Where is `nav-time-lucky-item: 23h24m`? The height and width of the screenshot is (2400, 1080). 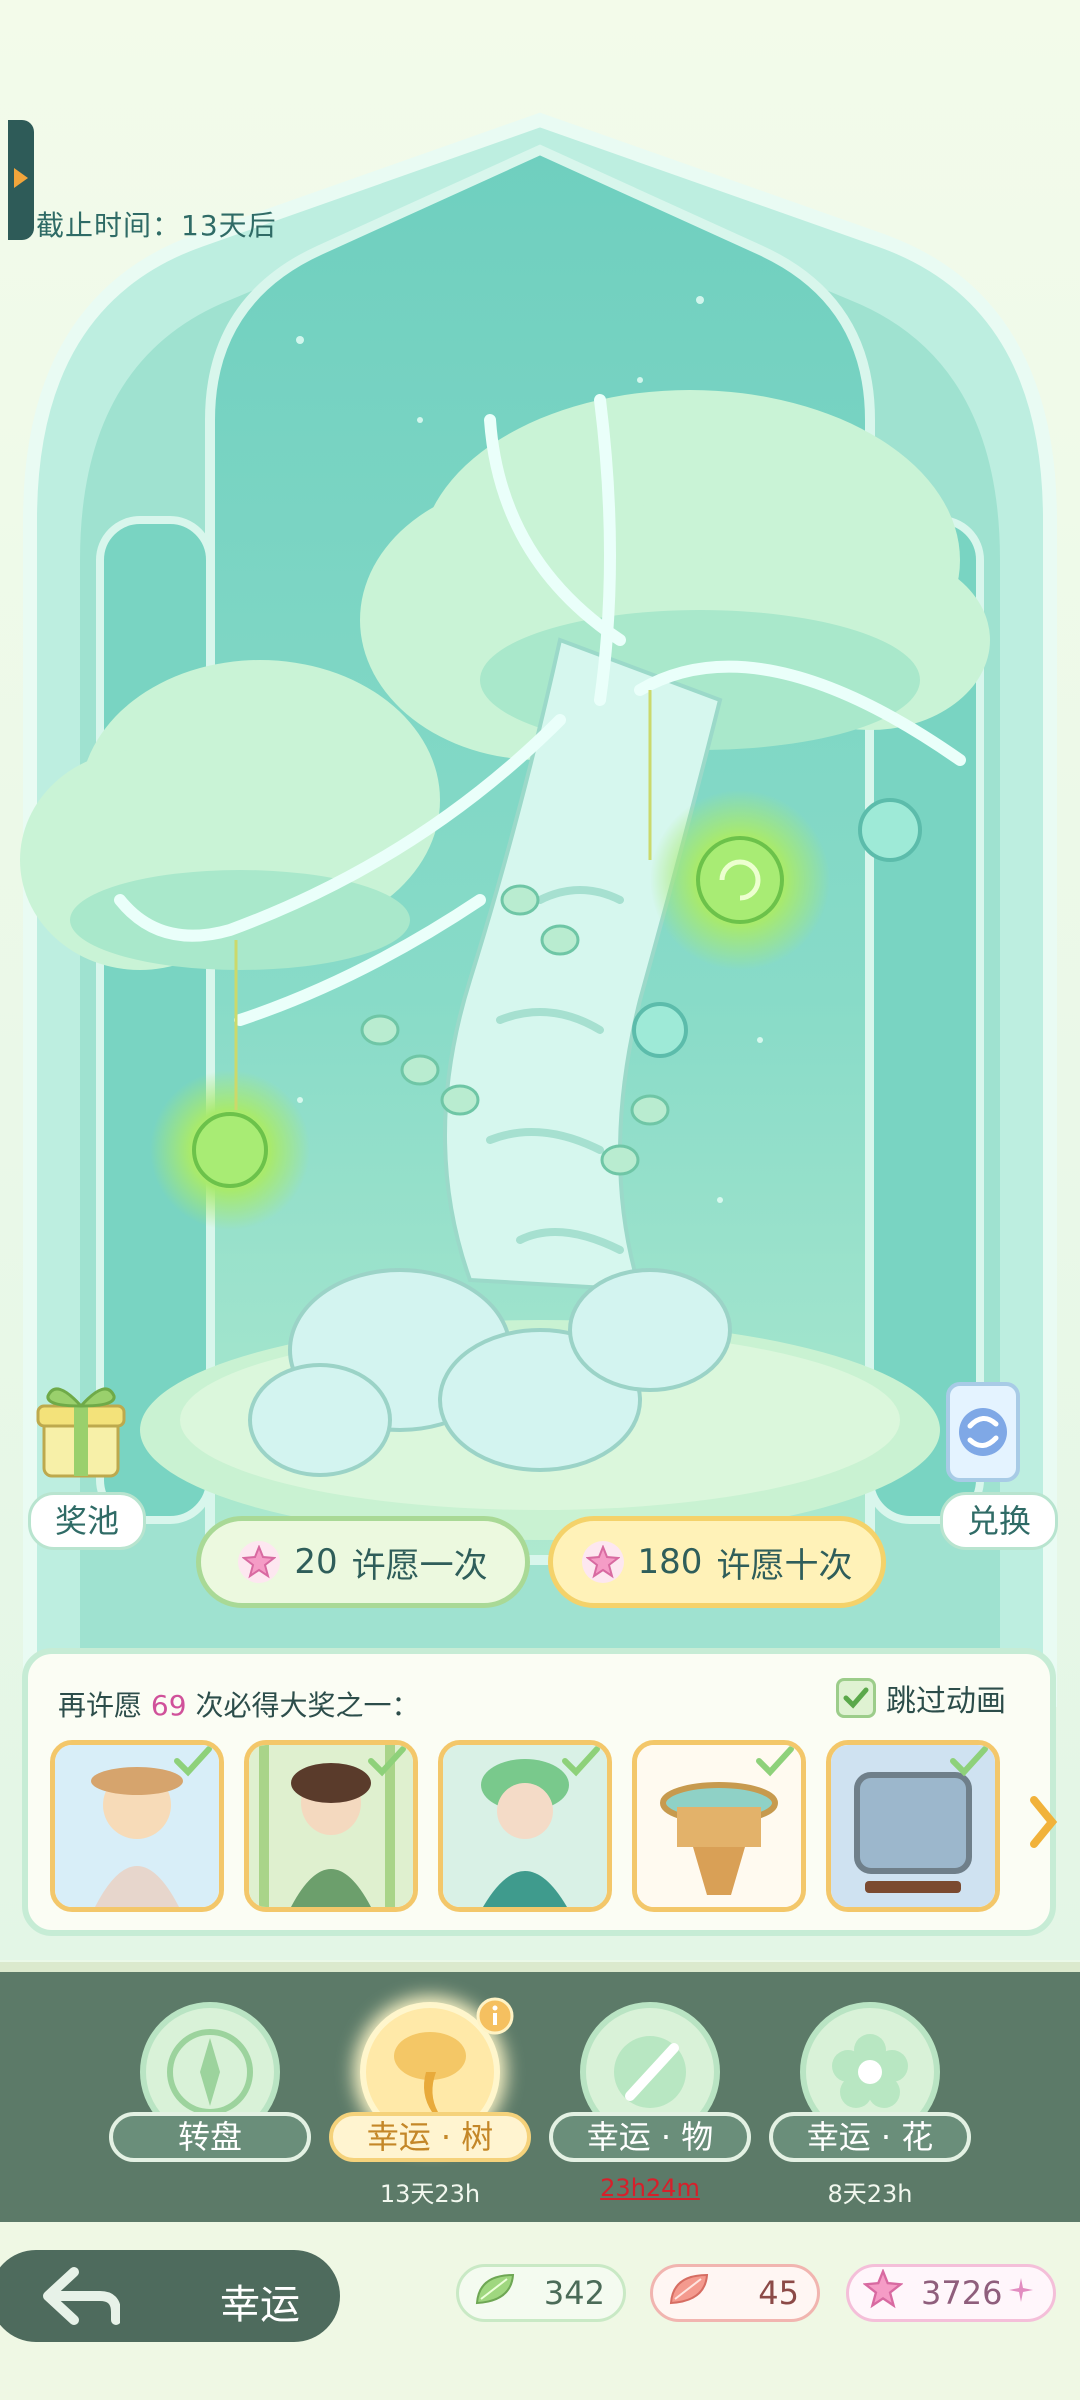 nav-time-lucky-item: 23h24m is located at coordinates (650, 2188).